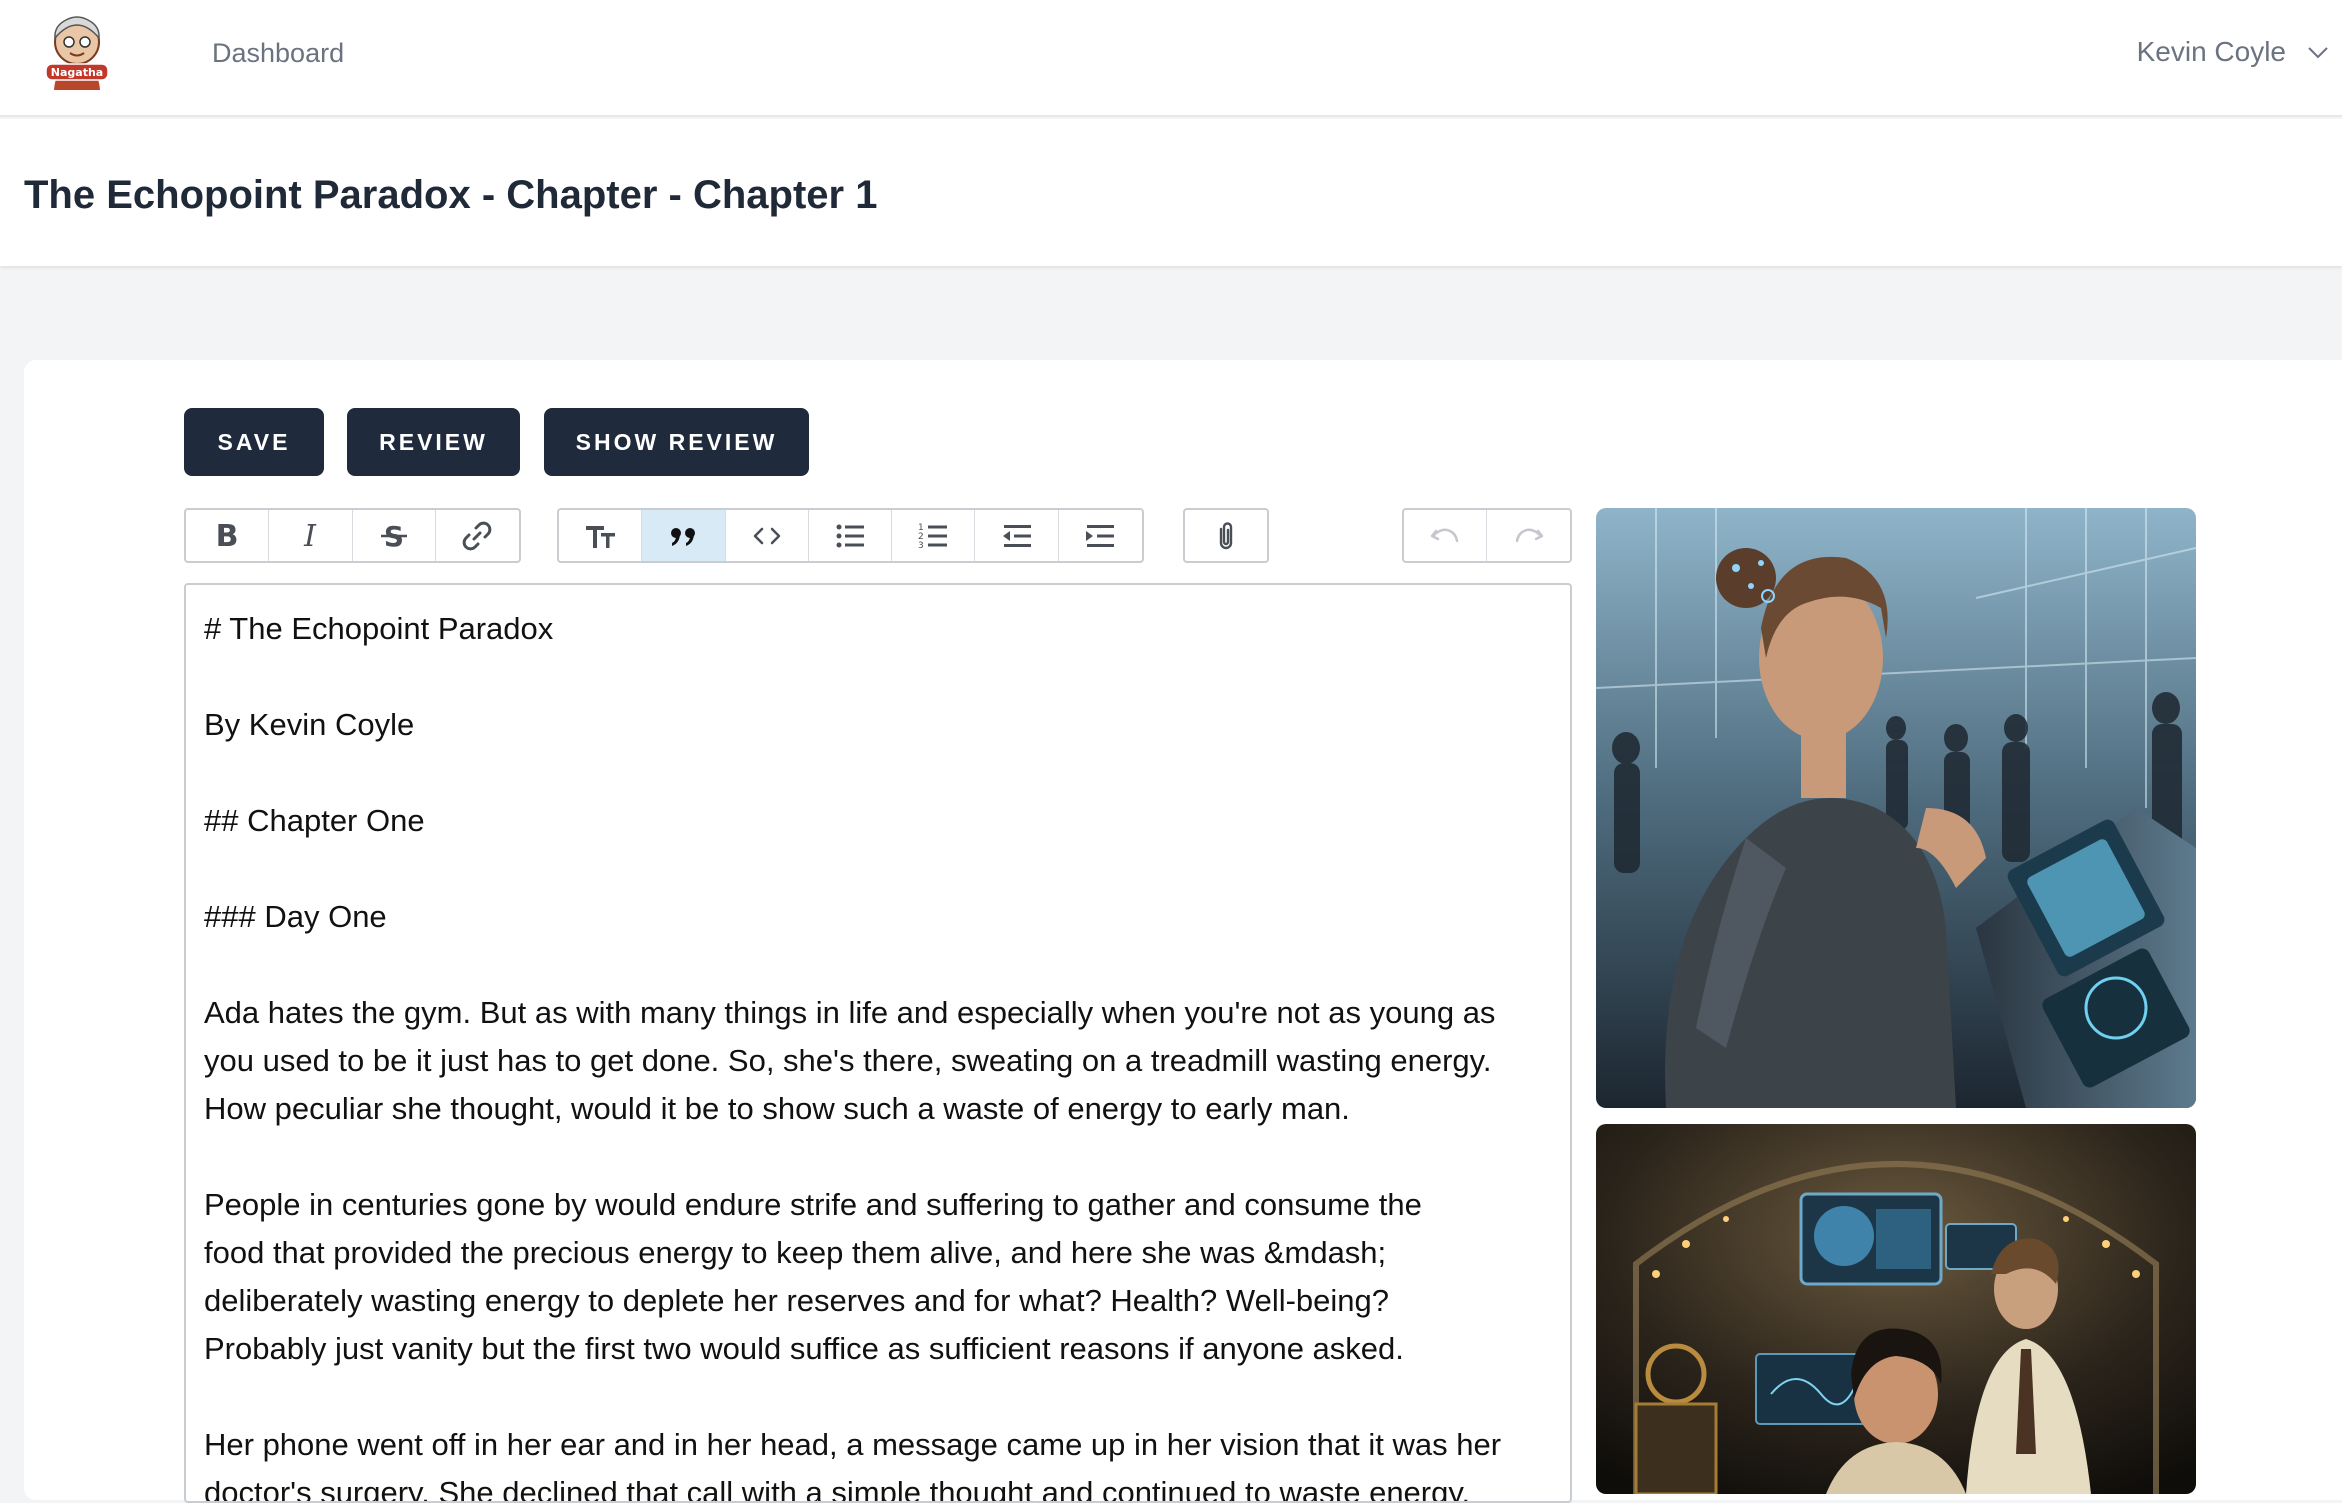 Image resolution: width=2342 pixels, height=1503 pixels. I want to click on svg-text: B, so click(227, 536).